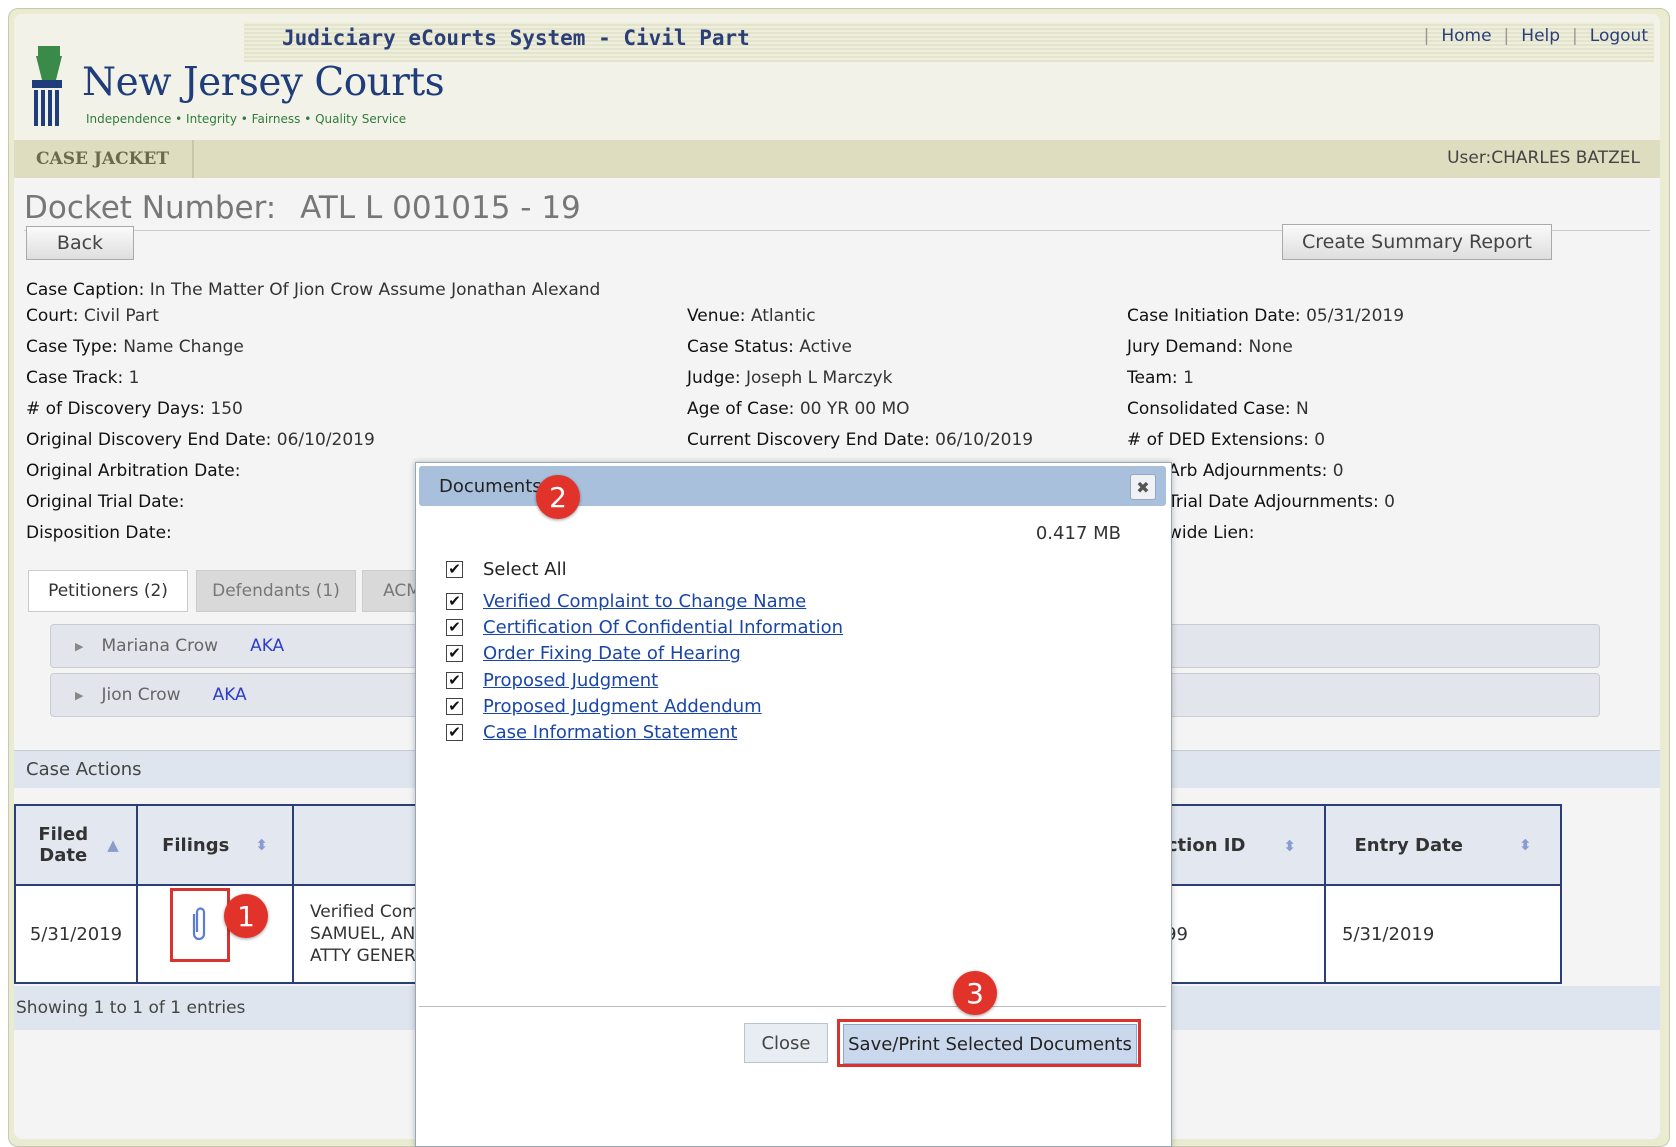 The width and height of the screenshot is (1676, 1147). What do you see at coordinates (76, 845) in the screenshot?
I see `column-filed-date: Filed Date ▲` at bounding box center [76, 845].